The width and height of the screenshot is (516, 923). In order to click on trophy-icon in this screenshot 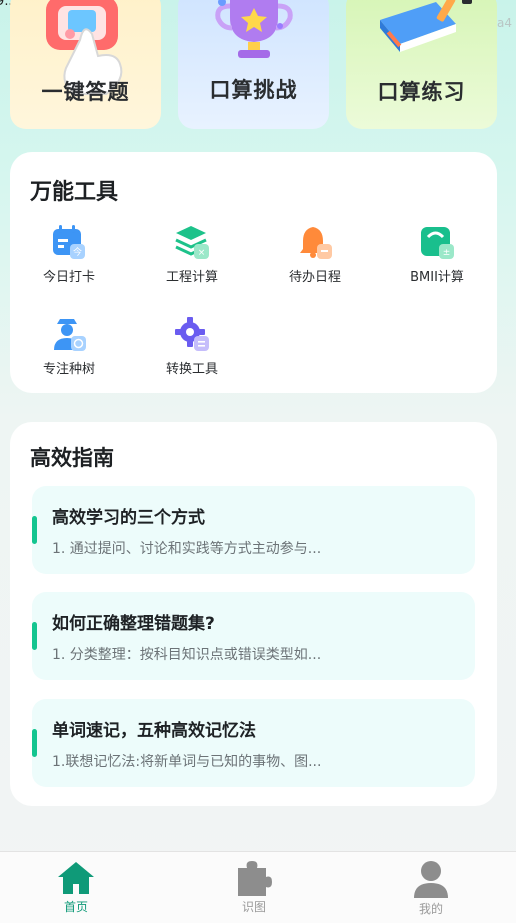, I will do `click(254, 29)`.